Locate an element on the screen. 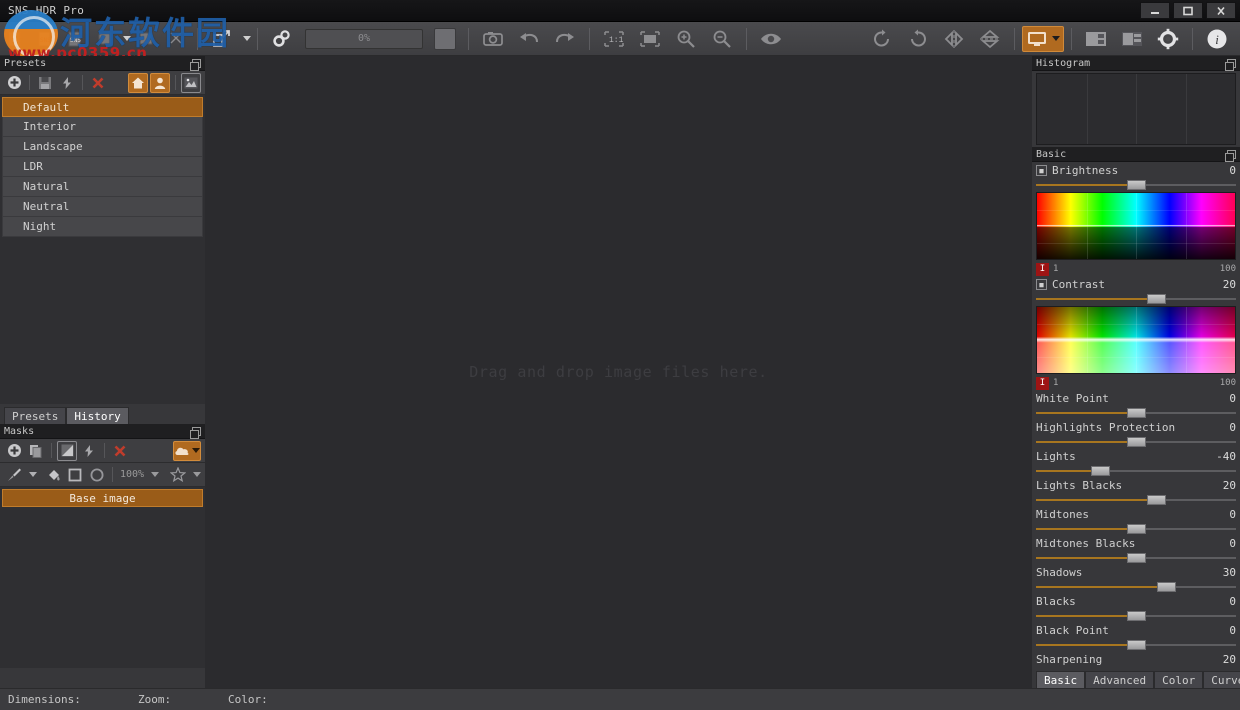 Image resolution: width=1240 pixels, height=710 pixels. brightness-slider is located at coordinates (1136, 184).